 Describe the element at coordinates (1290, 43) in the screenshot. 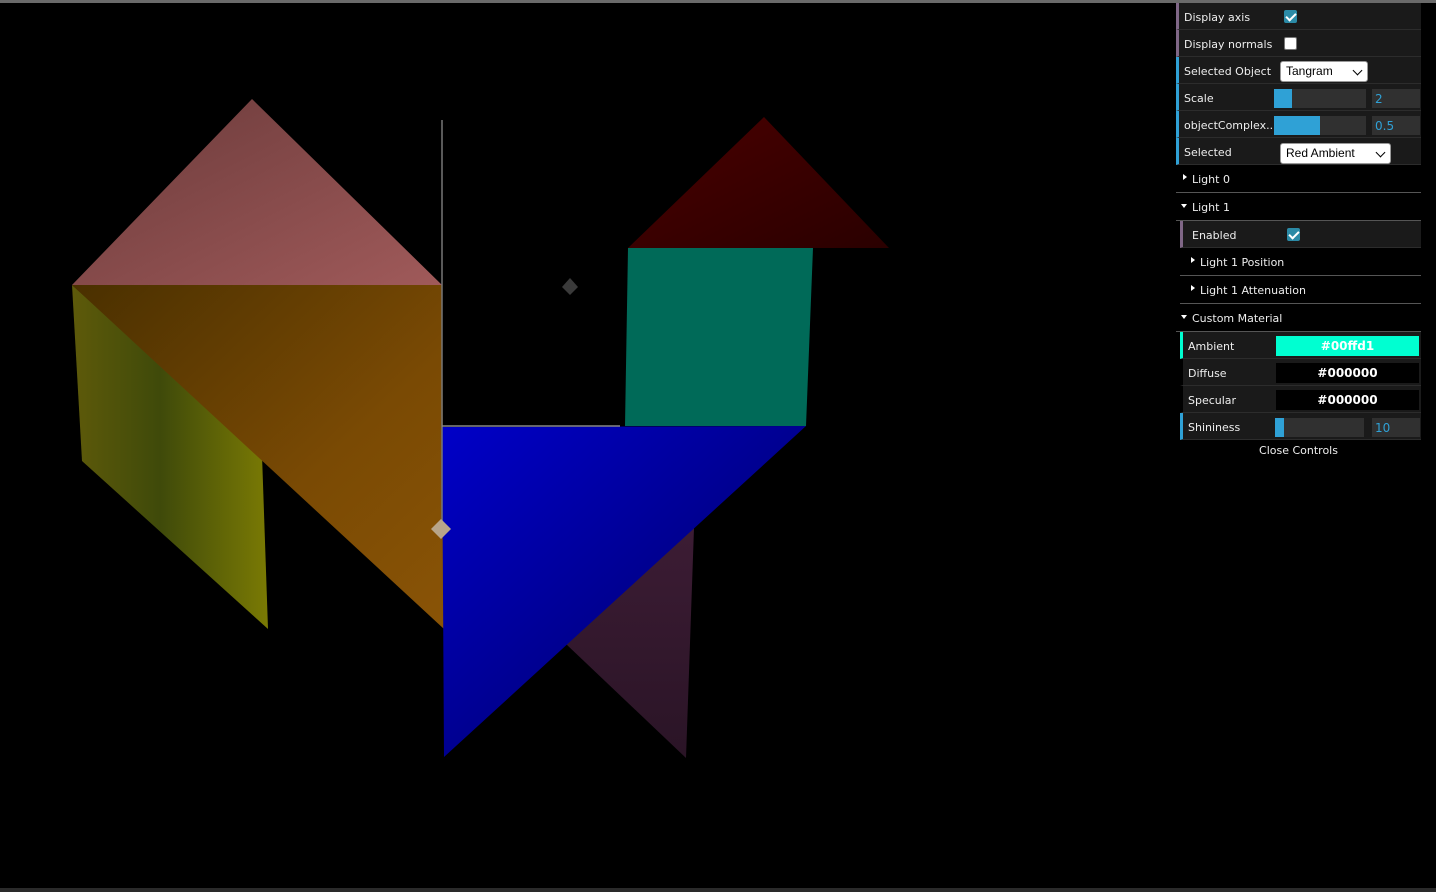

I see `display-normals-checkbox` at that location.